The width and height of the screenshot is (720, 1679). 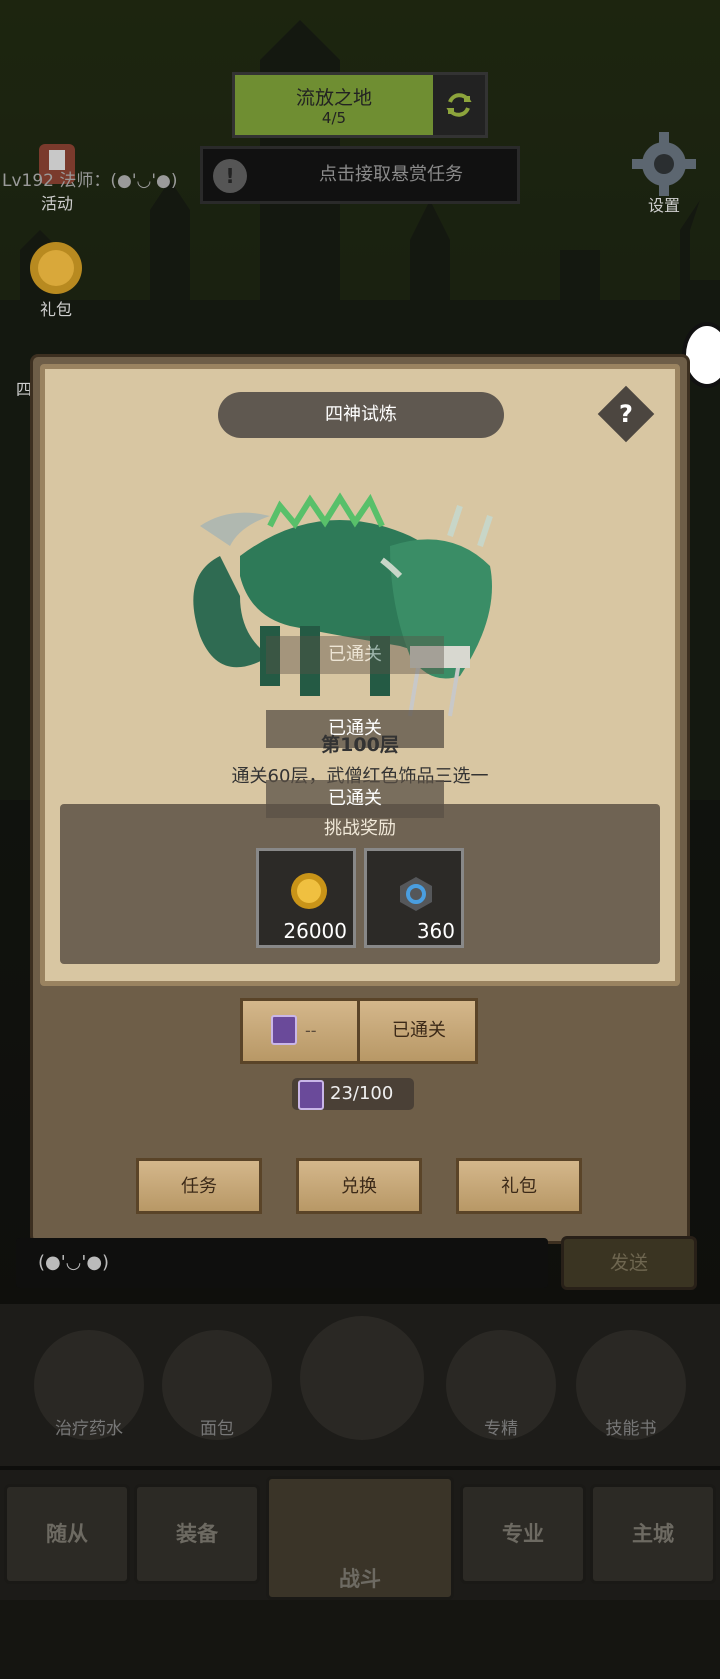 I want to click on send-button: 发送, so click(x=629, y=1263).